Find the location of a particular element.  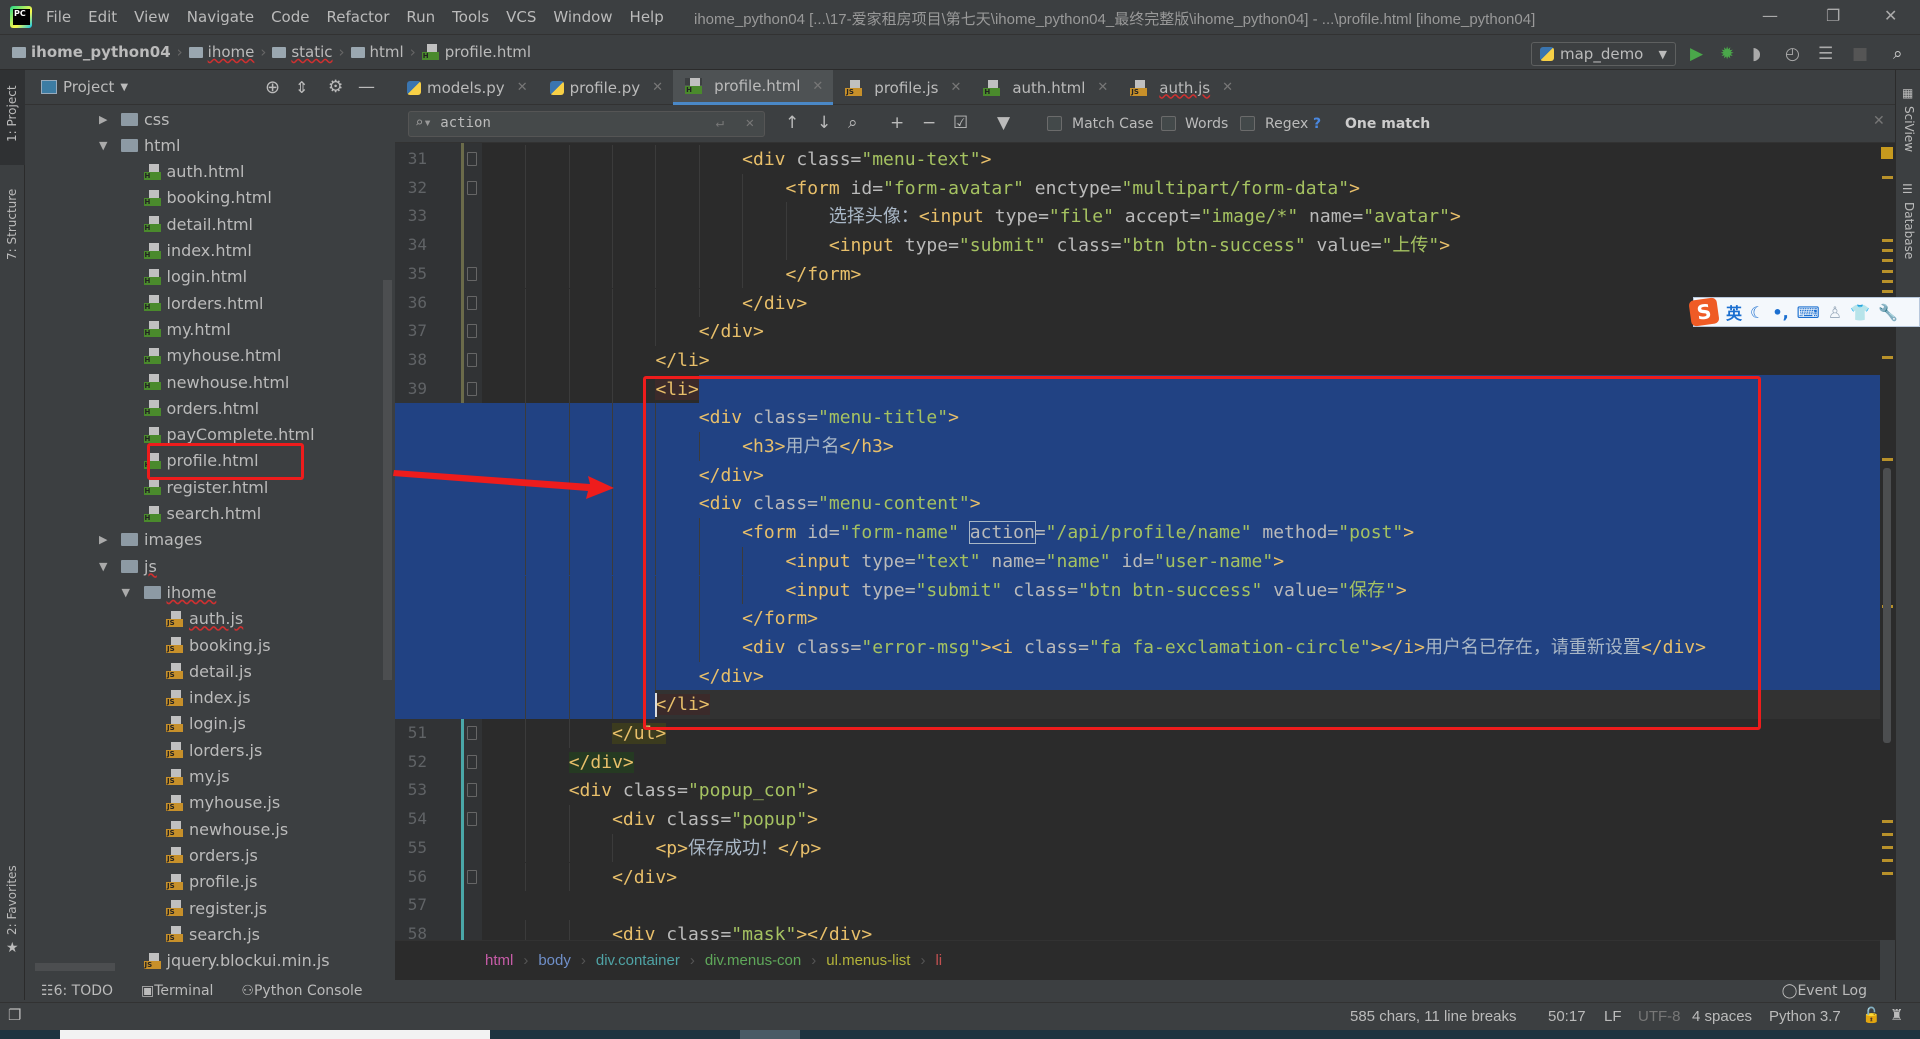

tree-item-my-html: Hmy.html is located at coordinates (187, 329).